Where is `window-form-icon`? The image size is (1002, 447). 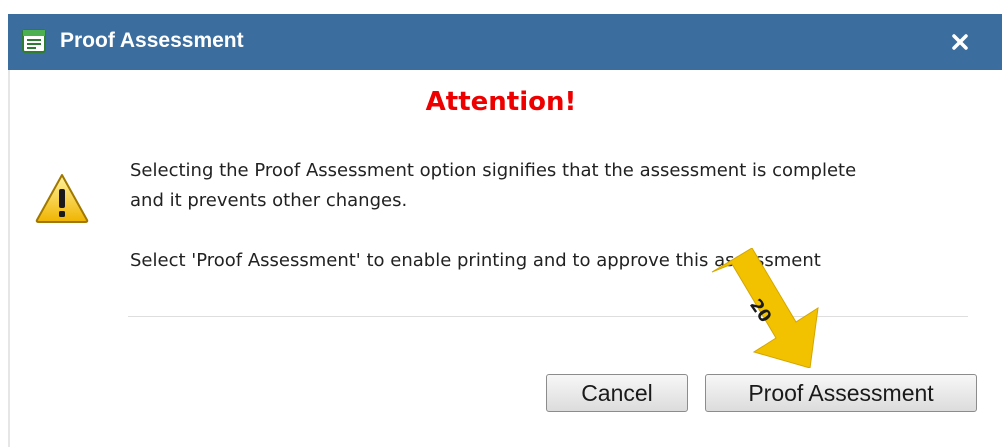
window-form-icon is located at coordinates (34, 41).